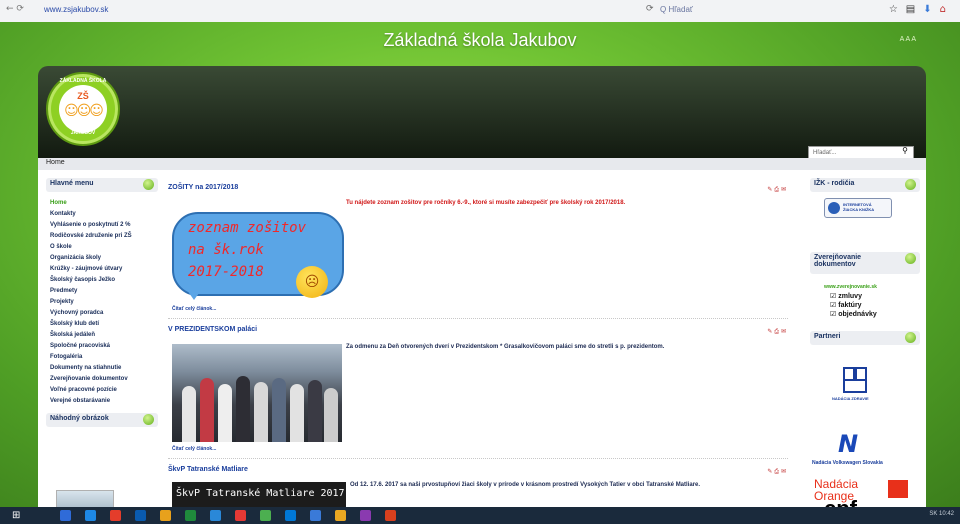 The height and width of the screenshot is (524, 960). What do you see at coordinates (947, 9) in the screenshot?
I see `home-icon: ⌂` at bounding box center [947, 9].